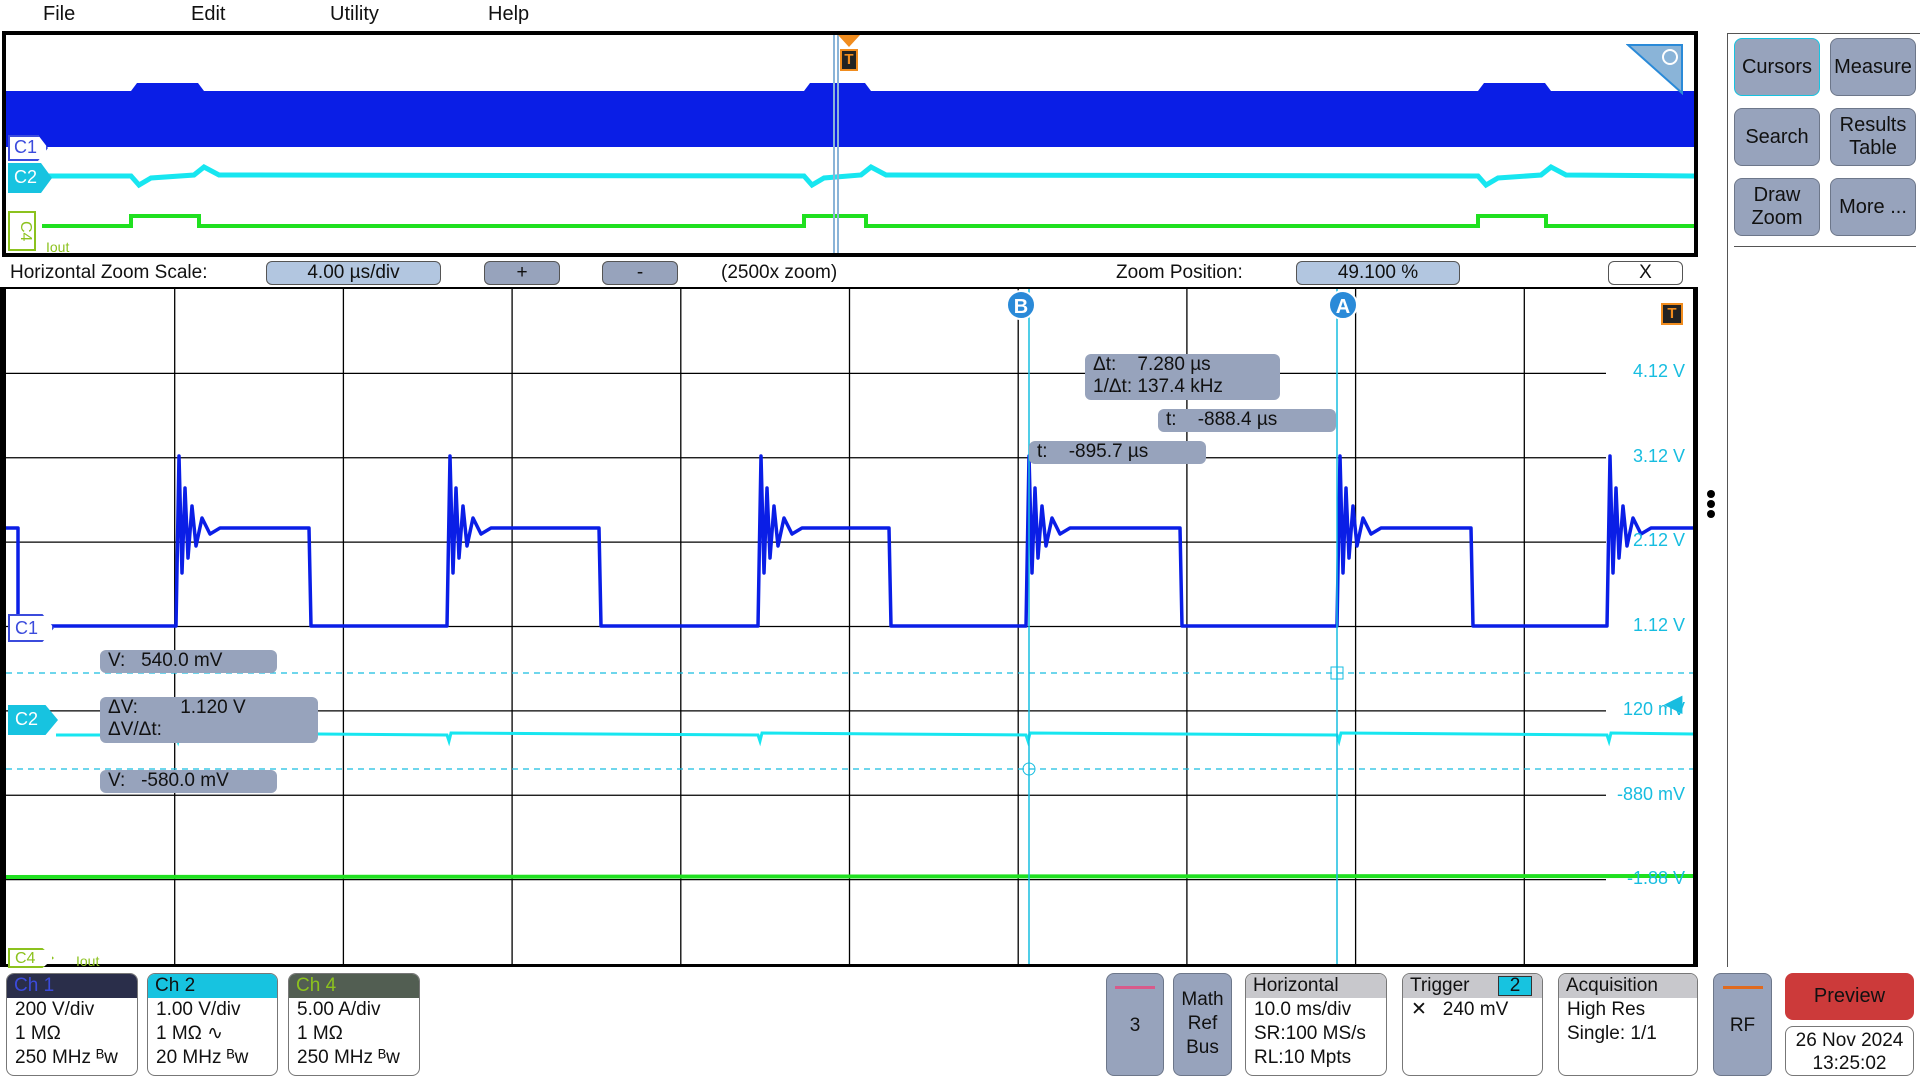 The height and width of the screenshot is (1080, 1920). What do you see at coordinates (1825, 246) in the screenshot?
I see `sidebar-divider` at bounding box center [1825, 246].